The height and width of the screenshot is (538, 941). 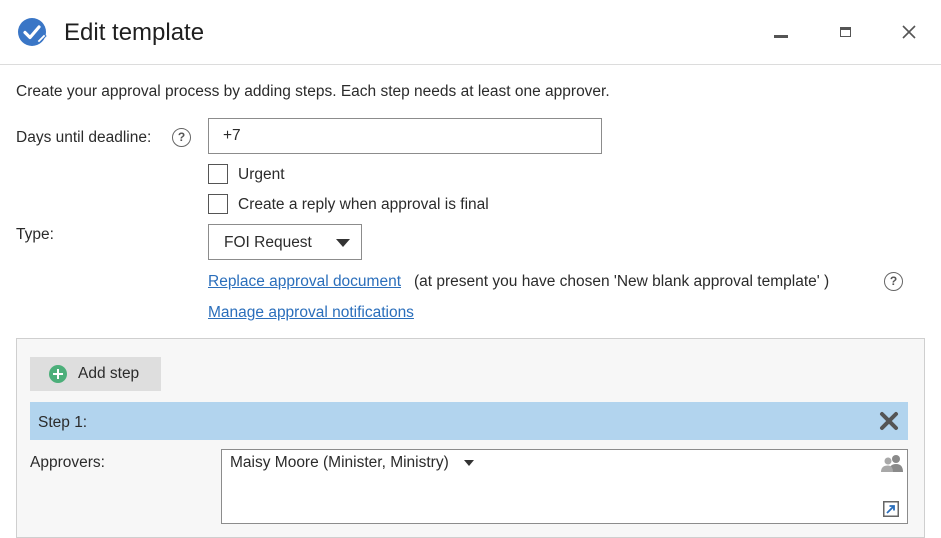 What do you see at coordinates (469, 421) in the screenshot?
I see `step-header: Step 1:` at bounding box center [469, 421].